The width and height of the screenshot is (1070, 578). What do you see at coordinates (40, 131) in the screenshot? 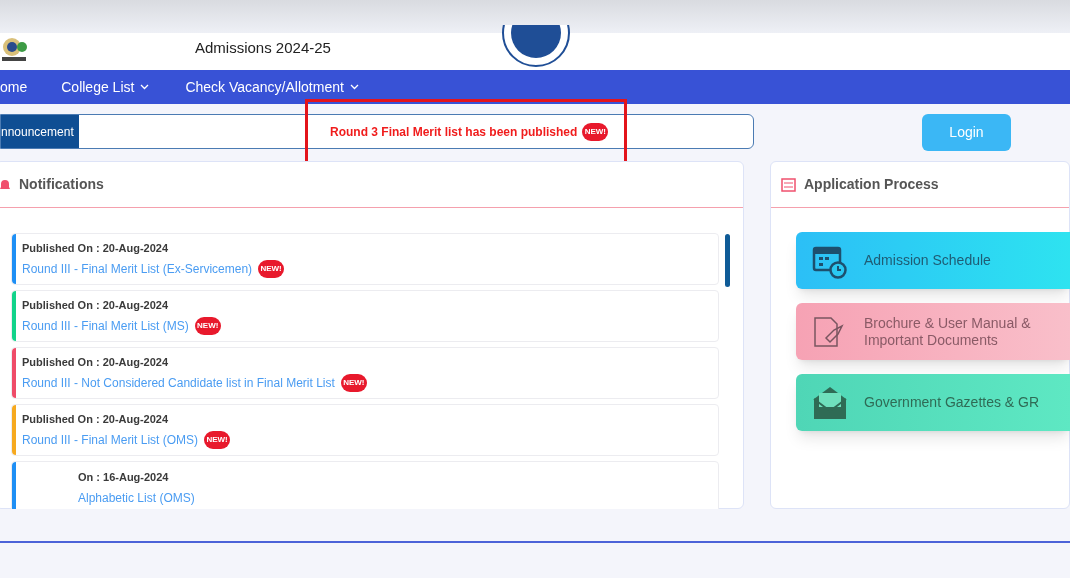
I see `announcement-label: nnouncement` at bounding box center [40, 131].